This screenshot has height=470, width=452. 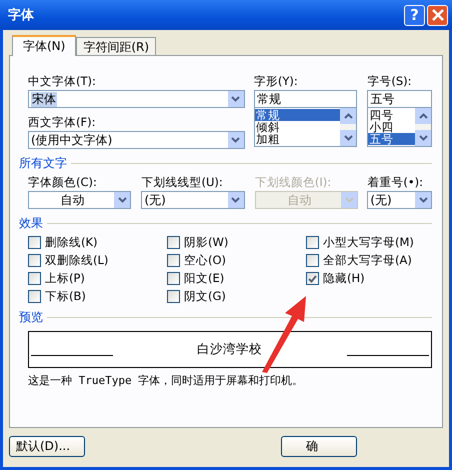 What do you see at coordinates (306, 99) in the screenshot?
I see `input-field: 常规` at bounding box center [306, 99].